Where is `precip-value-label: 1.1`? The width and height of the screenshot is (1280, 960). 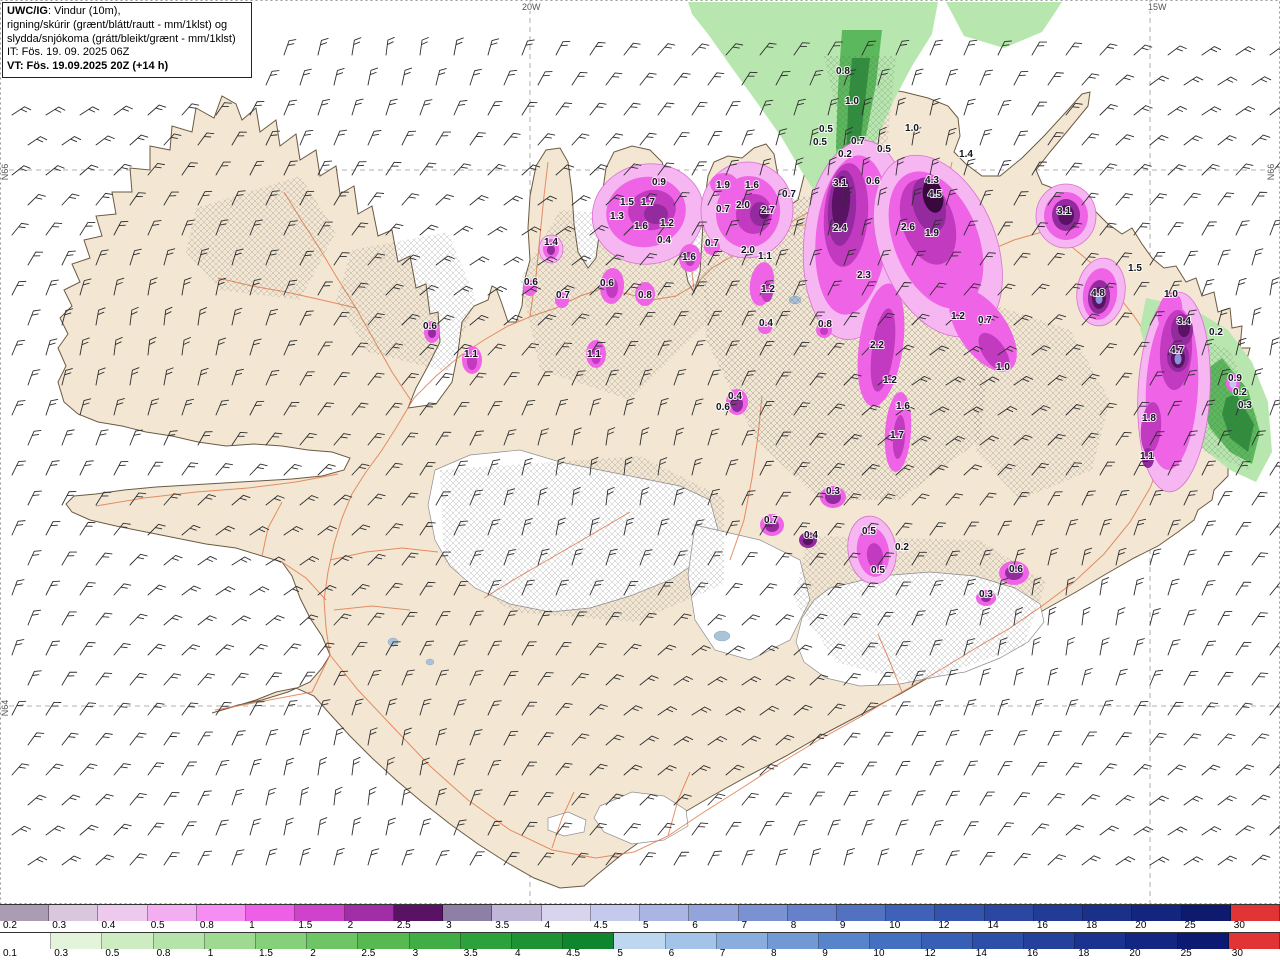
precip-value-label: 1.1 is located at coordinates (1147, 456).